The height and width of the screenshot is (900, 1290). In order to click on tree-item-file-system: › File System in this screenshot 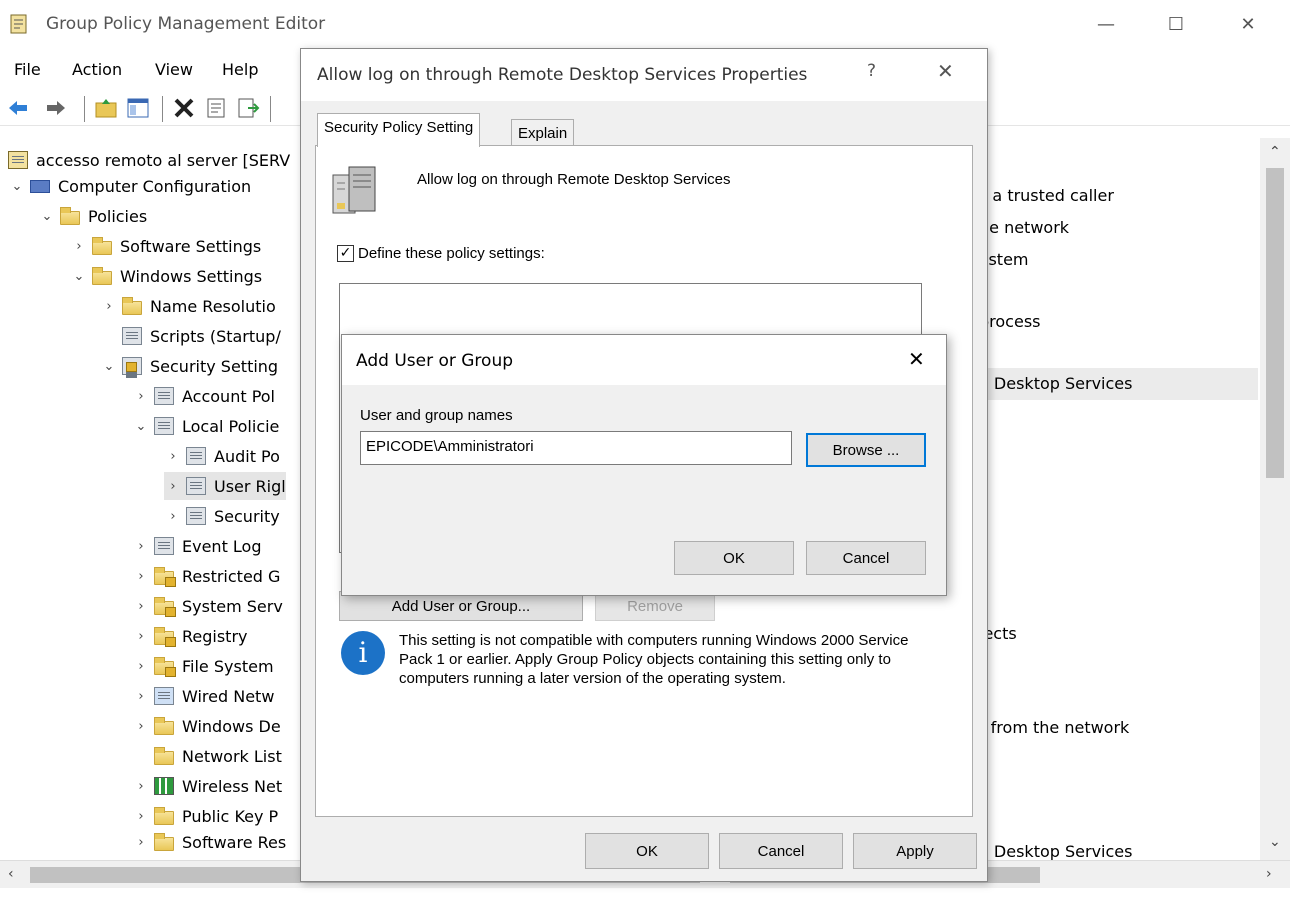, I will do `click(203, 666)`.